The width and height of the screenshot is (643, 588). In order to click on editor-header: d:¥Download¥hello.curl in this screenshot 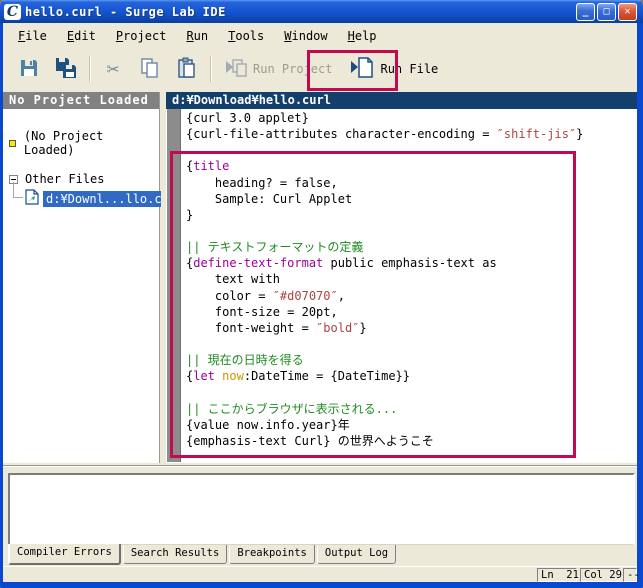, I will do `click(401, 100)`.